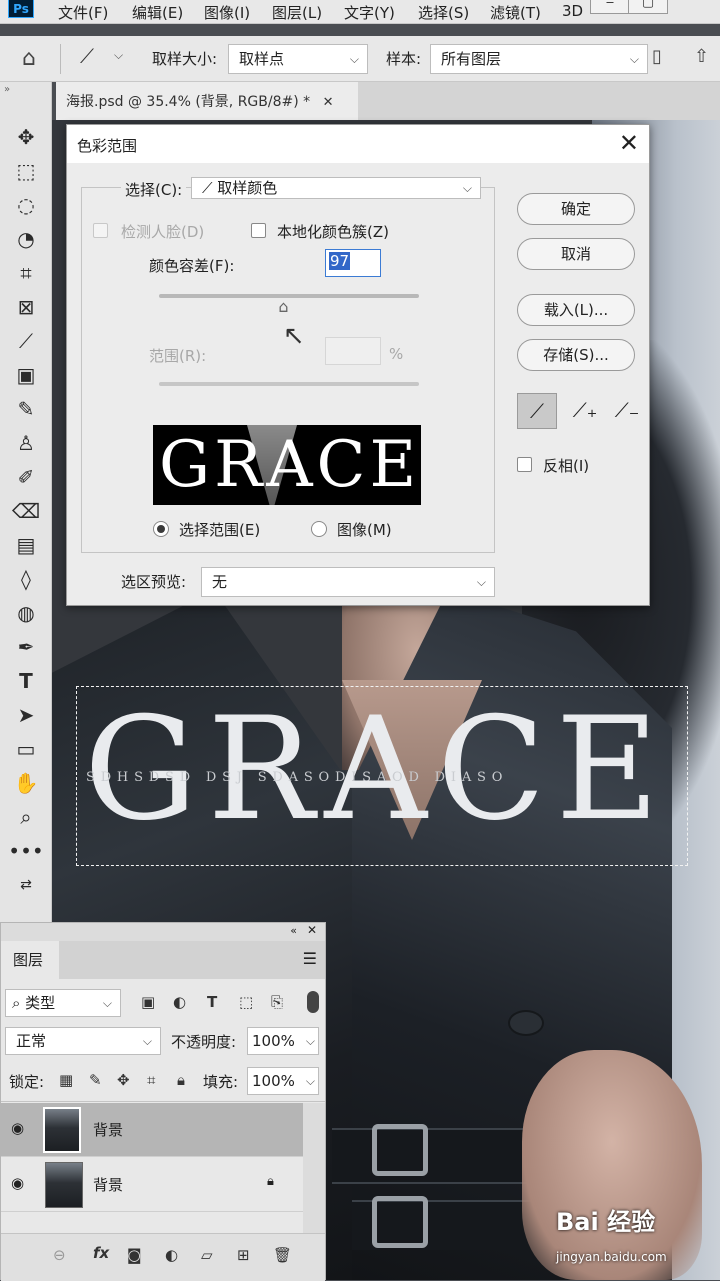 This screenshot has width=720, height=1281. I want to click on dodge-tool-icon: ◍, so click(26, 613).